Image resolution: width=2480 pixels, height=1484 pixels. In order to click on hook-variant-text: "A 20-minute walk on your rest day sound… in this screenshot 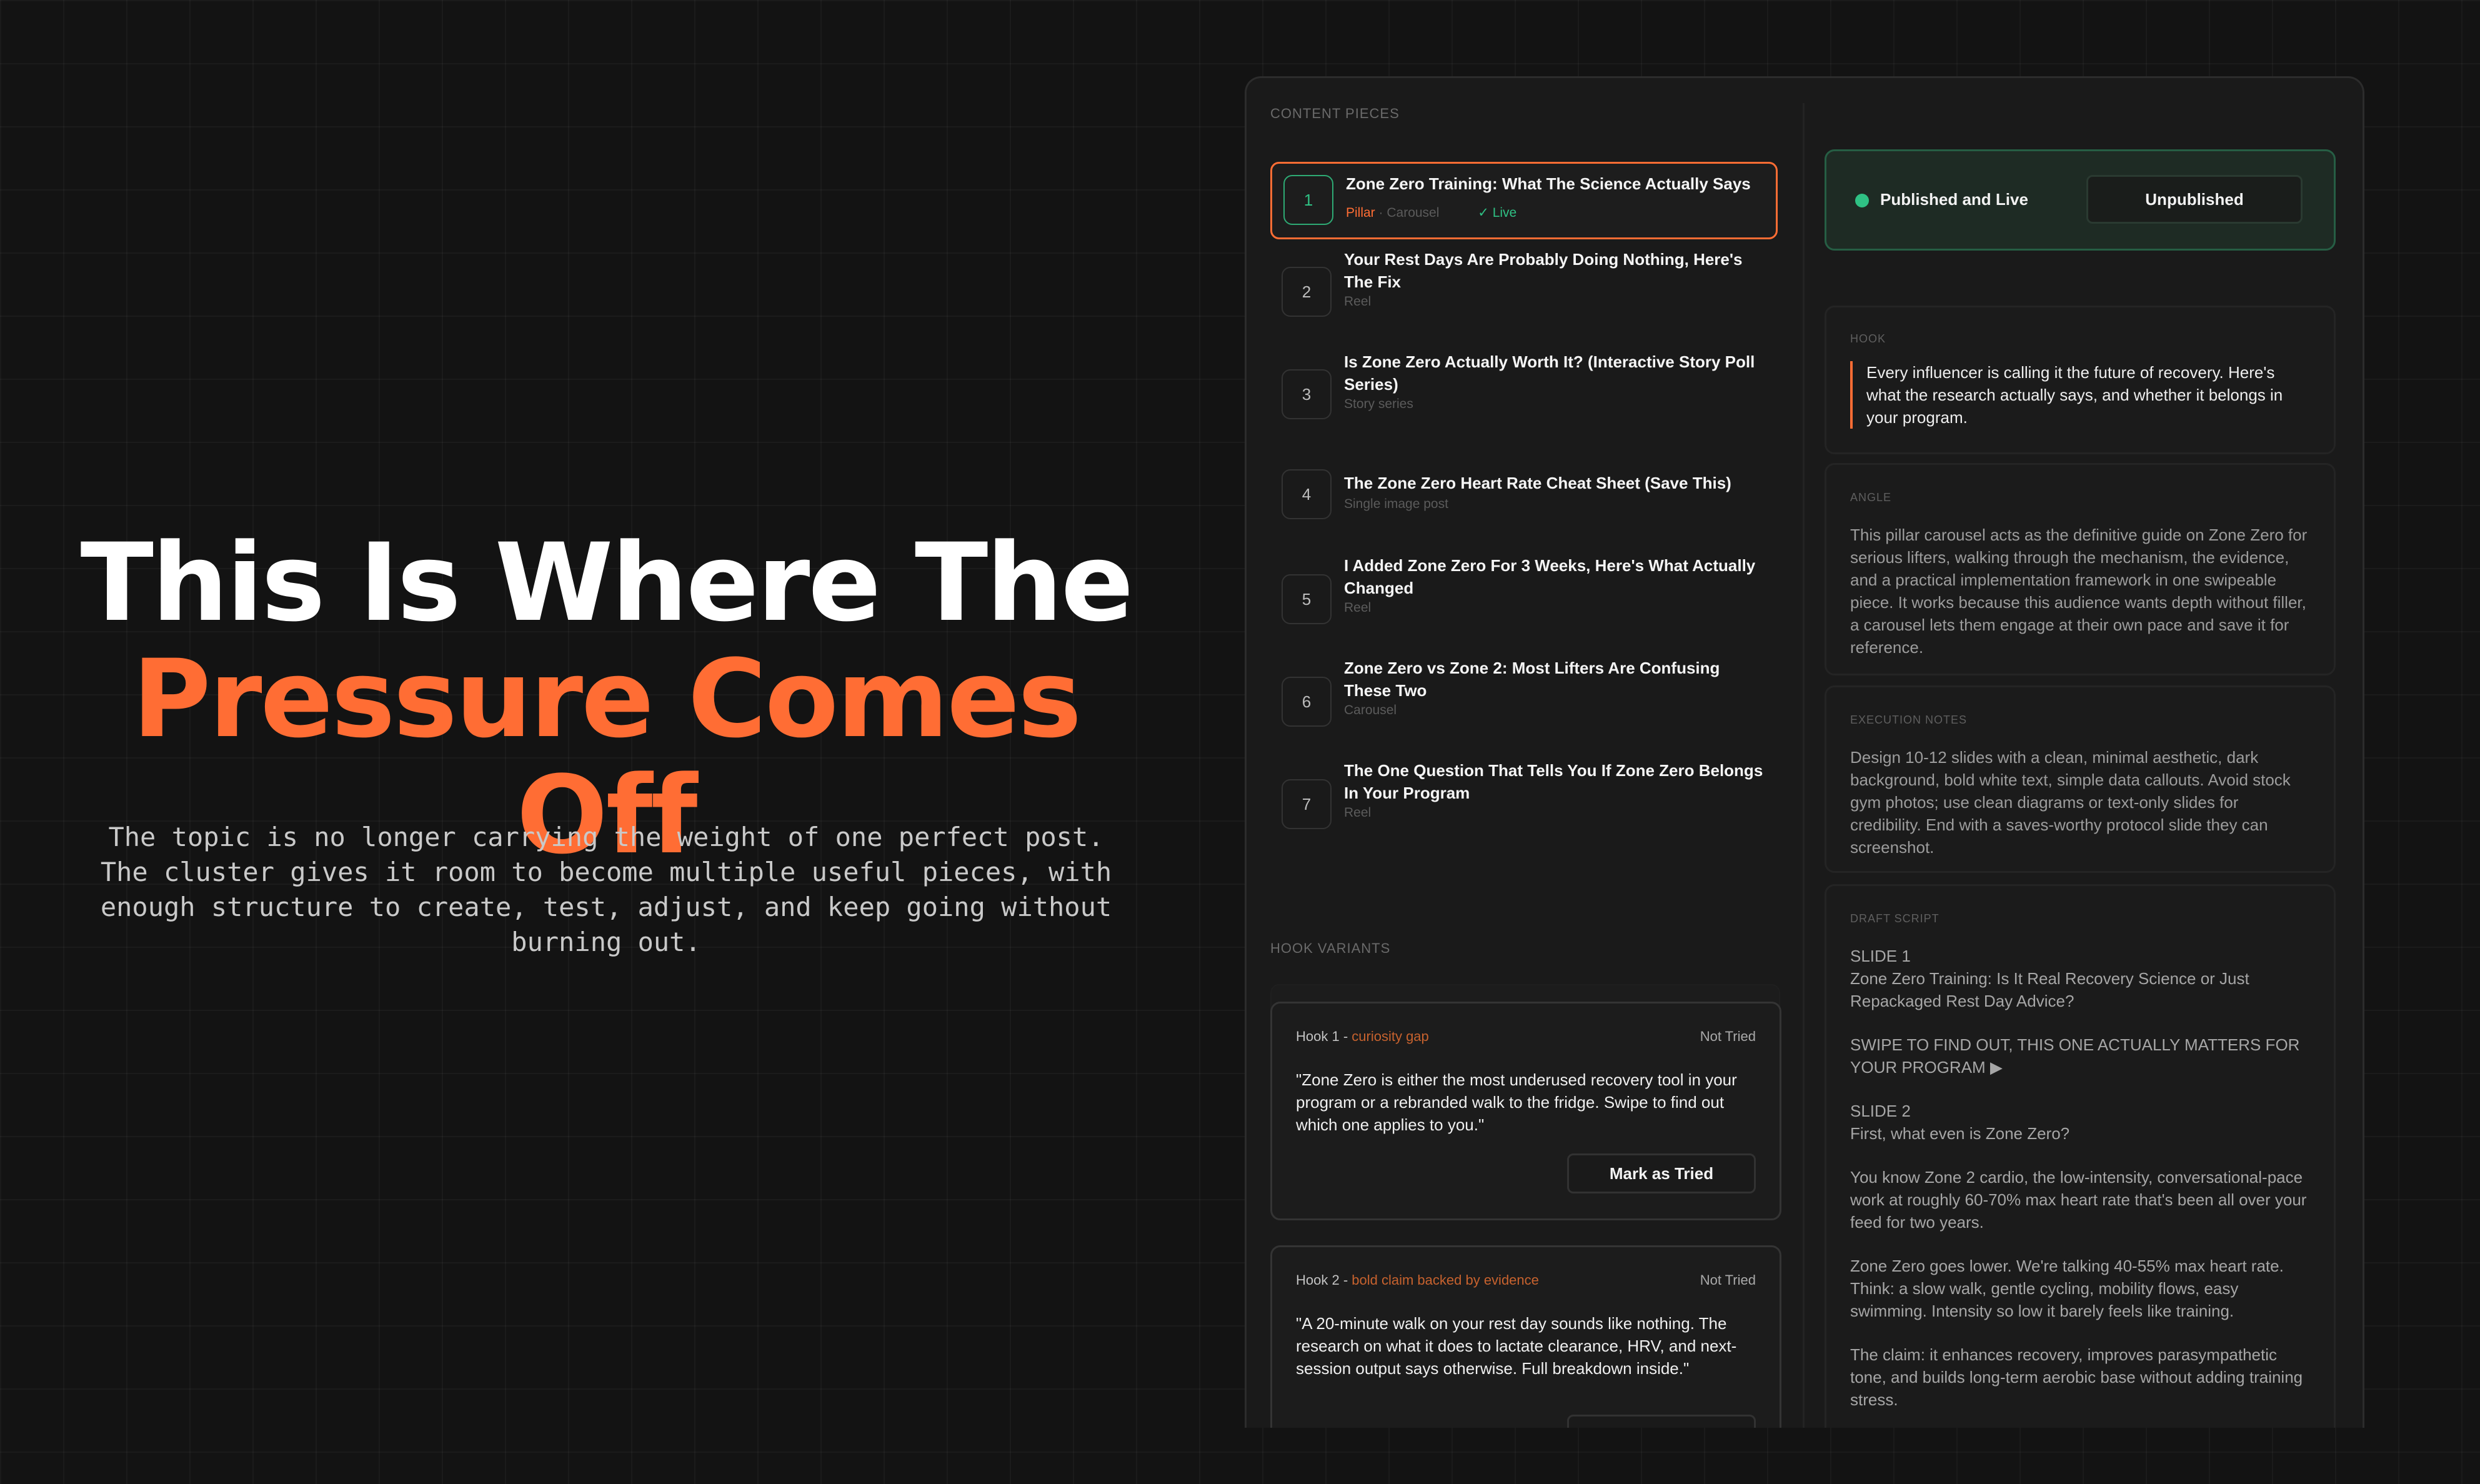, I will do `click(1516, 1346)`.